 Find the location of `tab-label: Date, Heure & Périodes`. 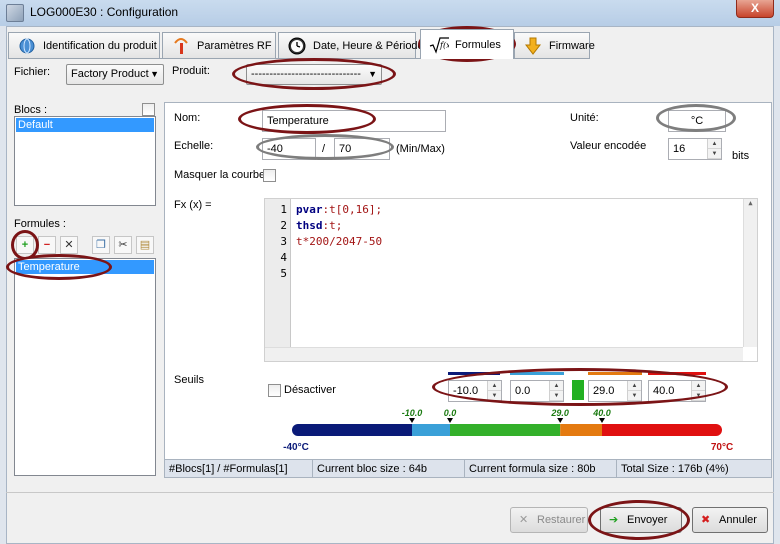

tab-label: Date, Heure & Périodes is located at coordinates (371, 46).